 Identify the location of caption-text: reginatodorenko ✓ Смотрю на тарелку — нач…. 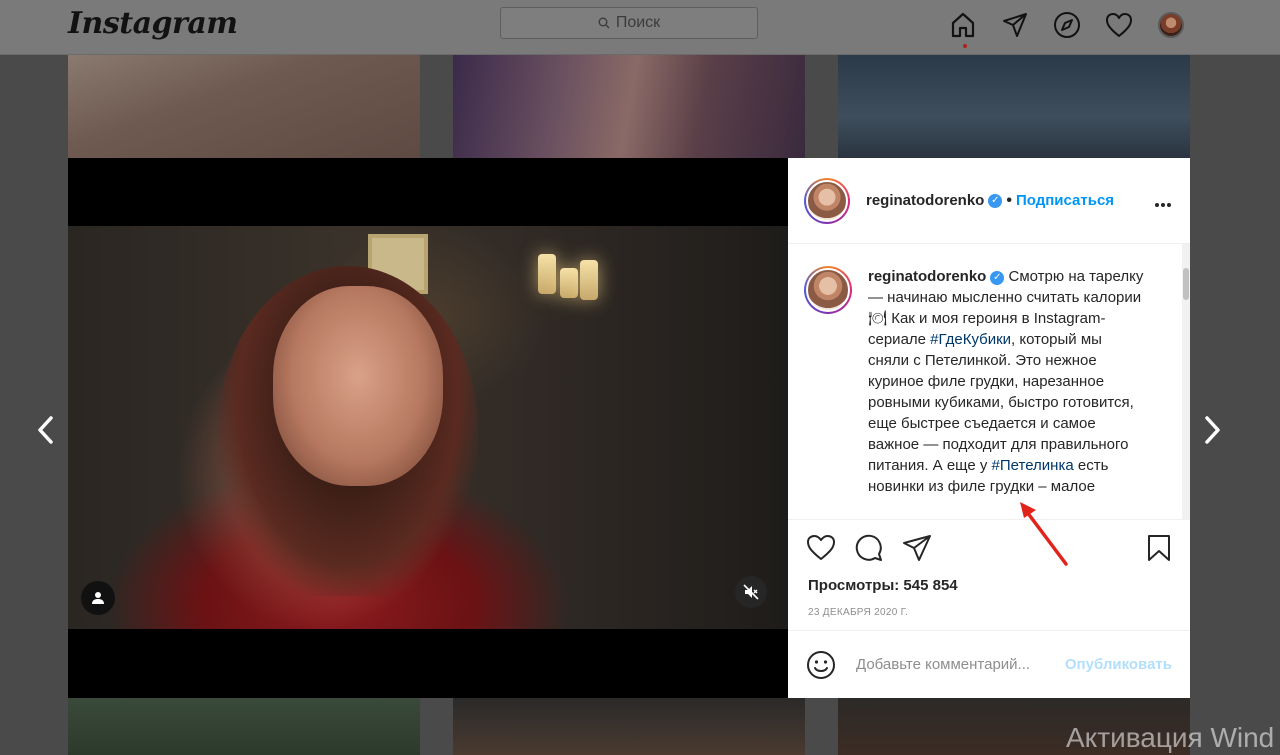
(1007, 381).